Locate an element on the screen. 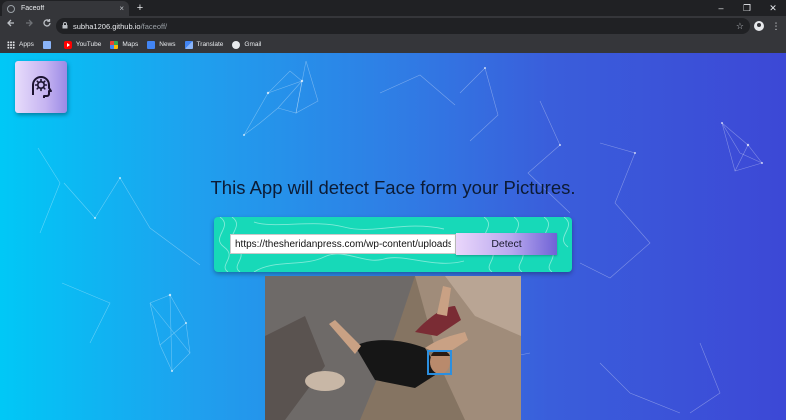 The height and width of the screenshot is (420, 786). tab-strip: Faceoff × + – ❐ ✕ is located at coordinates (393, 8).